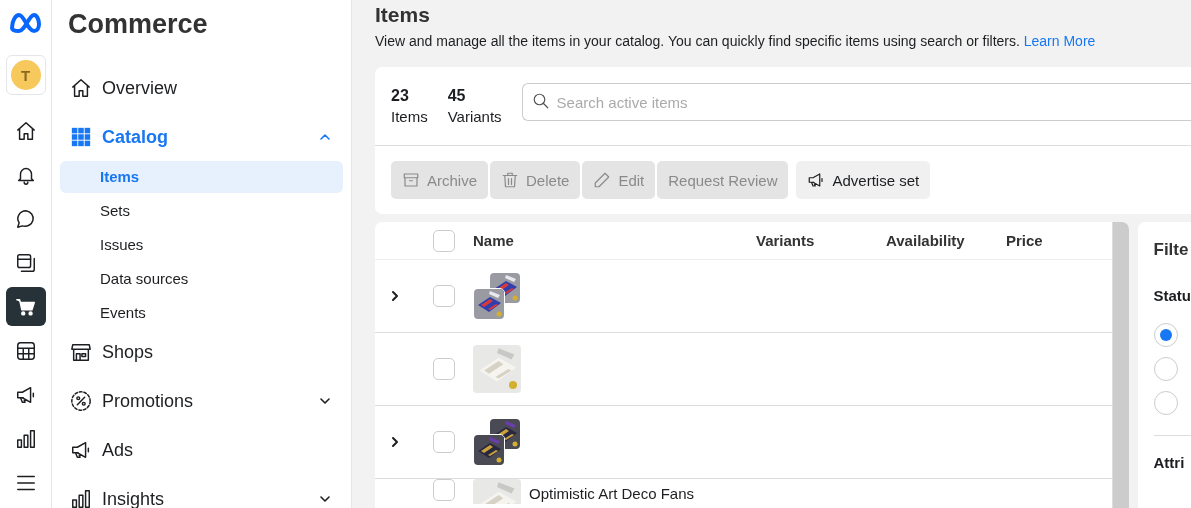 The width and height of the screenshot is (1191, 508). What do you see at coordinates (444, 240) in the screenshot?
I see `select-all-checkbox` at bounding box center [444, 240].